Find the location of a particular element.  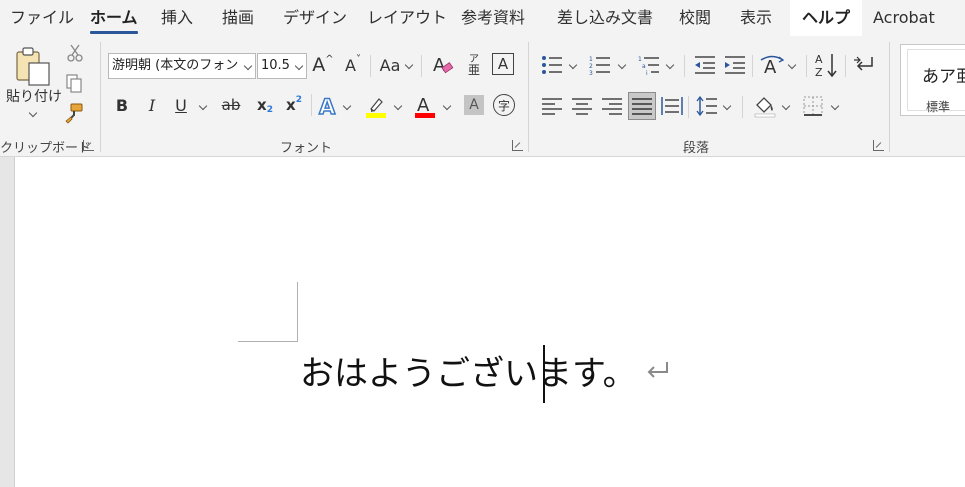

highlight-chevron-icon is located at coordinates (398, 106).